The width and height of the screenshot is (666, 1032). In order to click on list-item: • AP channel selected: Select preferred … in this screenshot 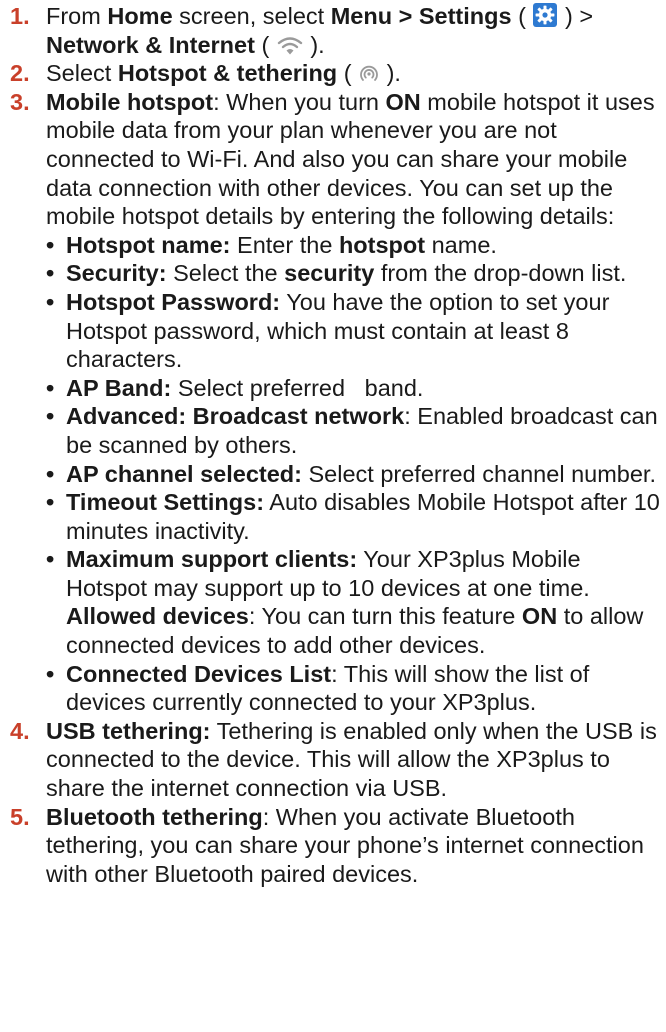, I will do `click(351, 473)`.